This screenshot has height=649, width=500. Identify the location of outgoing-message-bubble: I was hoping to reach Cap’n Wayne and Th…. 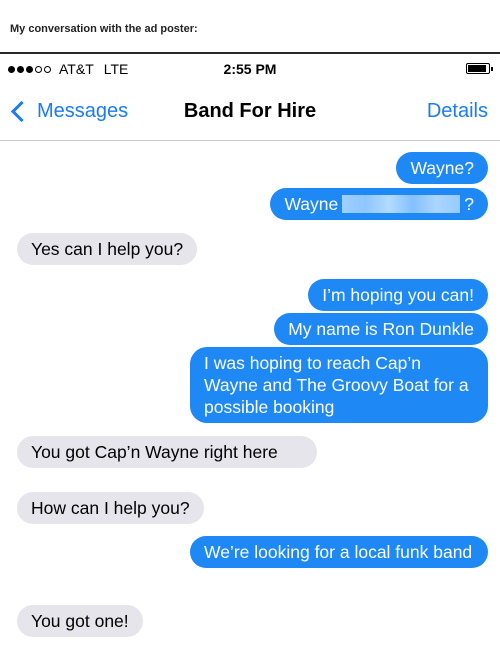
(339, 385).